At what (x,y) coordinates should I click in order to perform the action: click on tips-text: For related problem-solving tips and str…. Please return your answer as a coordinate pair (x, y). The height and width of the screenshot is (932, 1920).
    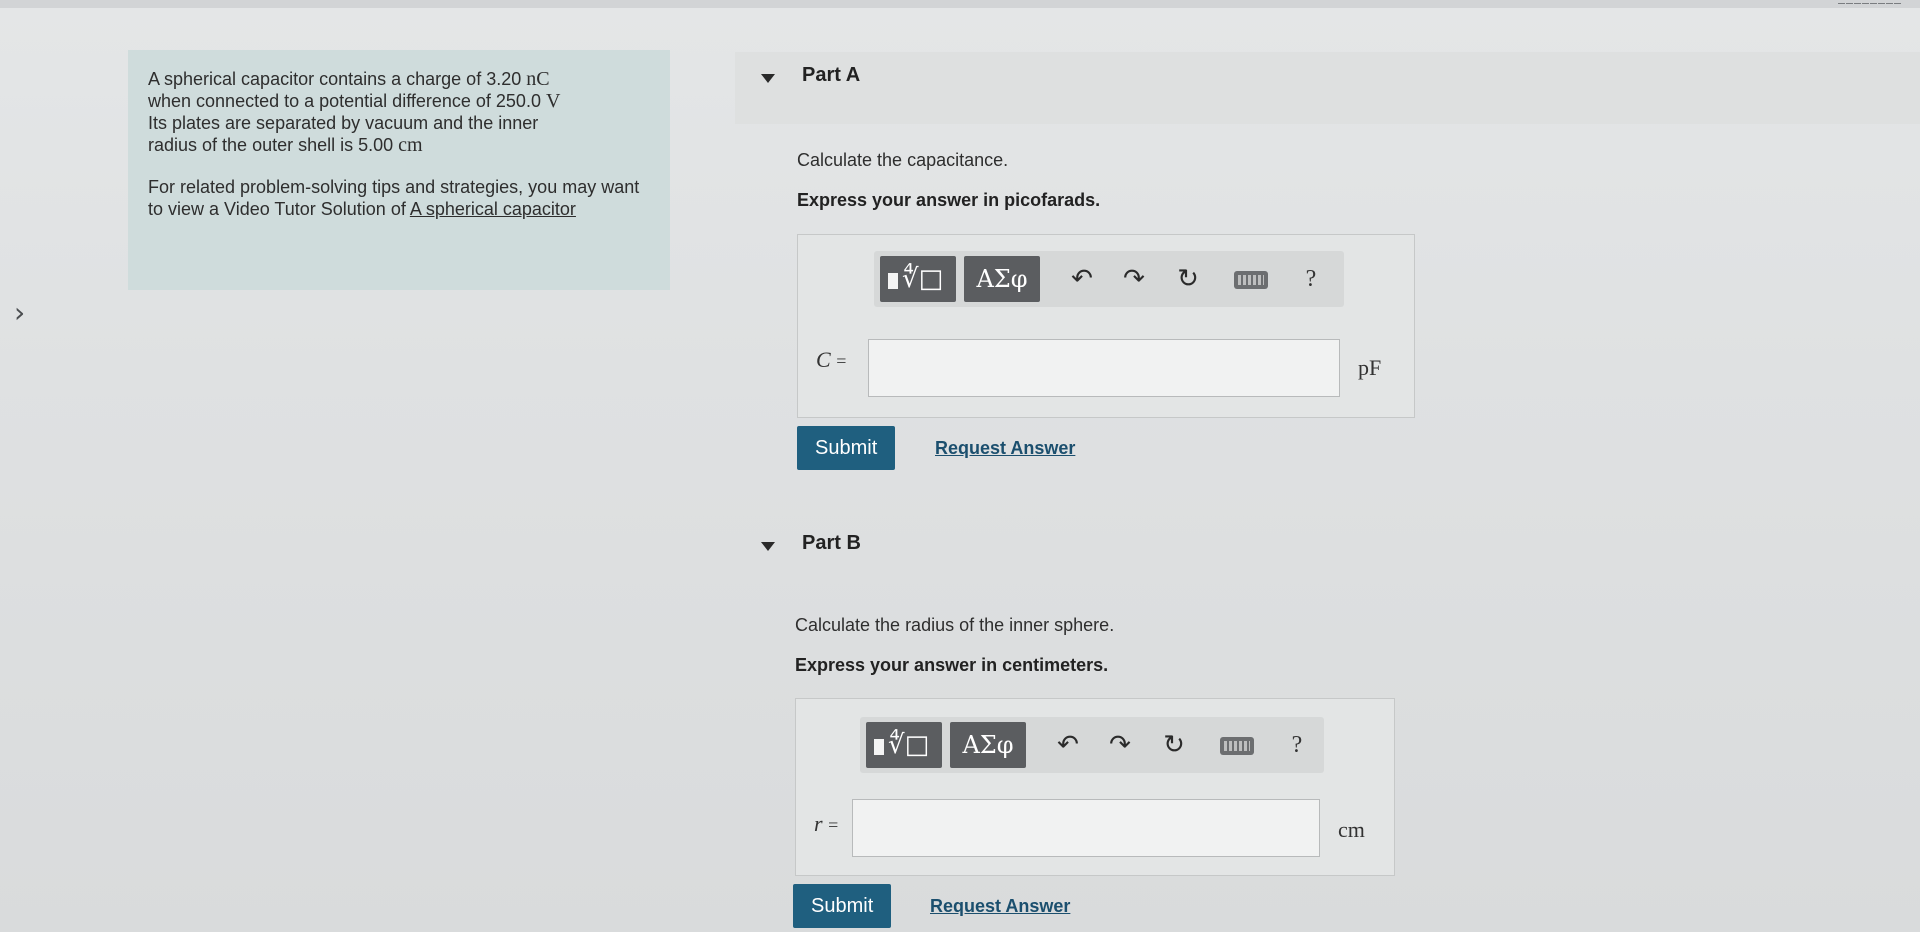
    Looking at the image, I should click on (399, 198).